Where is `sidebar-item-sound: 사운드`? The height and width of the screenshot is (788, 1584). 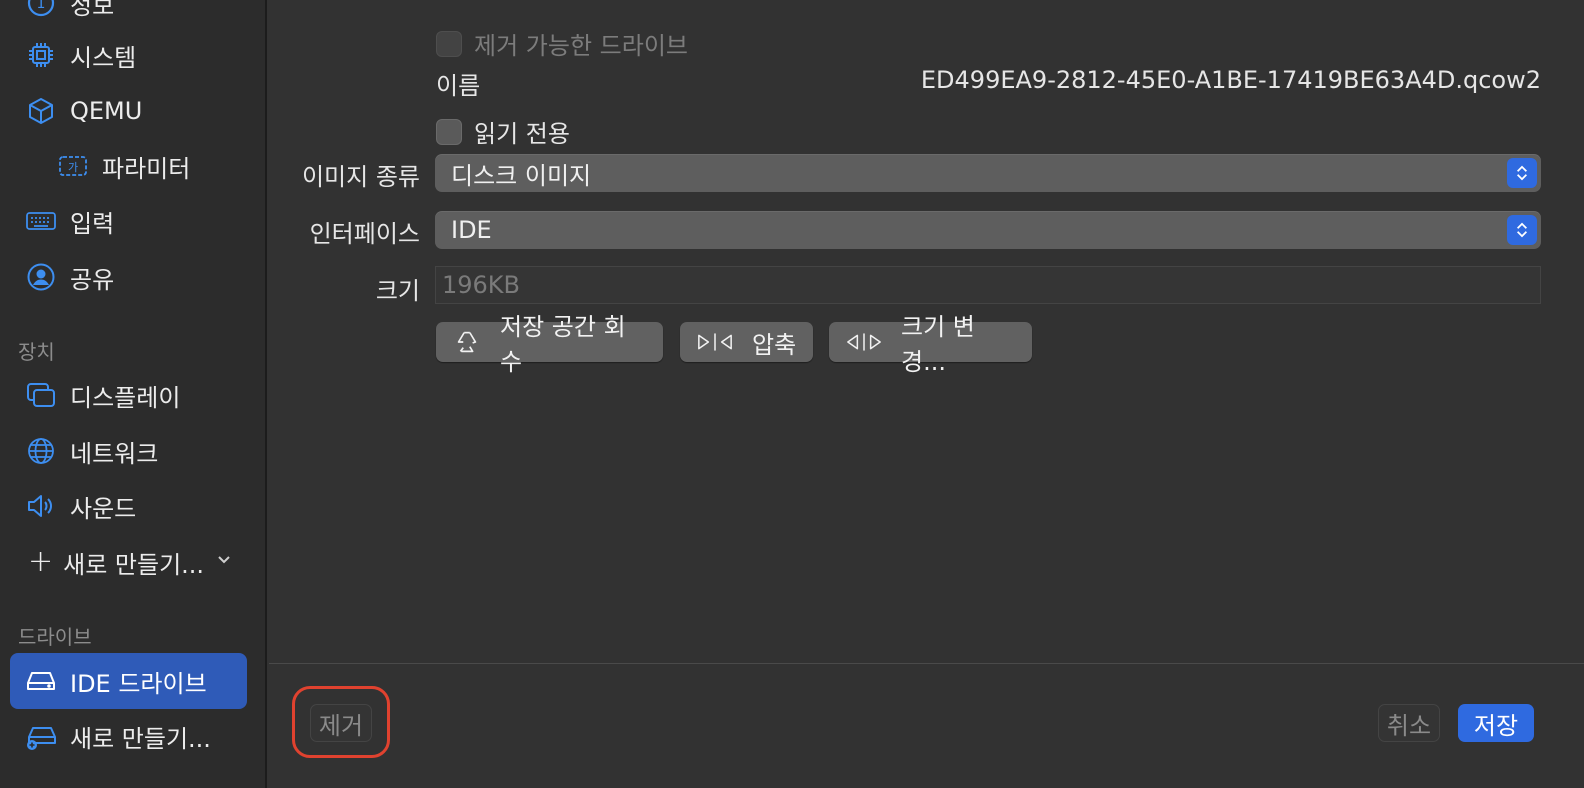
sidebar-item-sound: 사운드 is located at coordinates (128, 506).